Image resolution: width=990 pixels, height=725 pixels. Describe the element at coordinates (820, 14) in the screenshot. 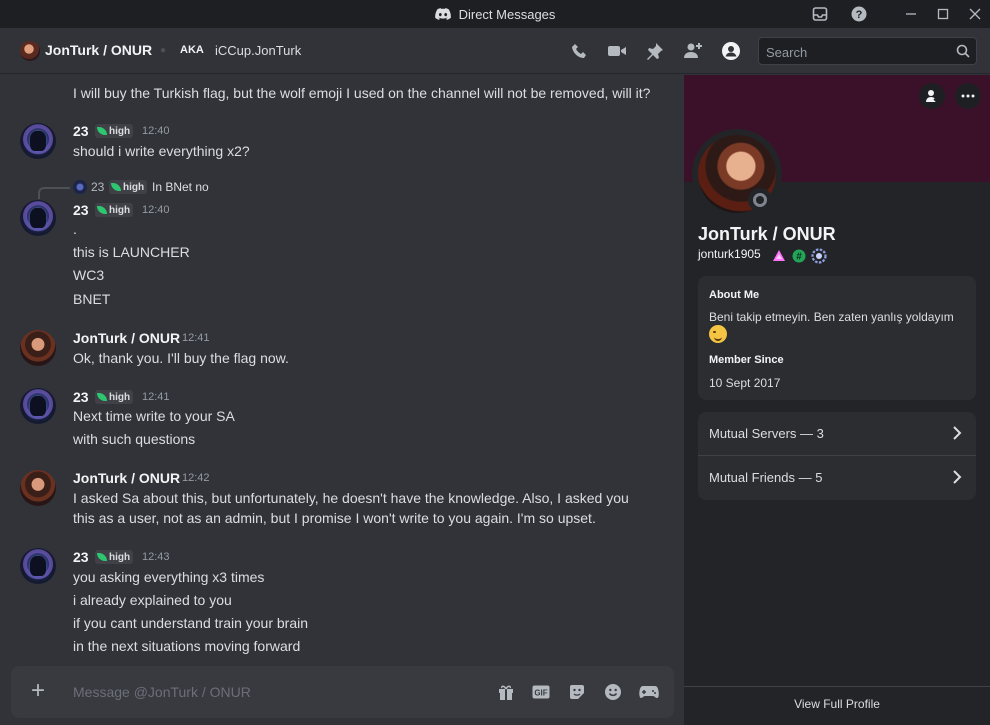

I see `inbox-icon` at that location.